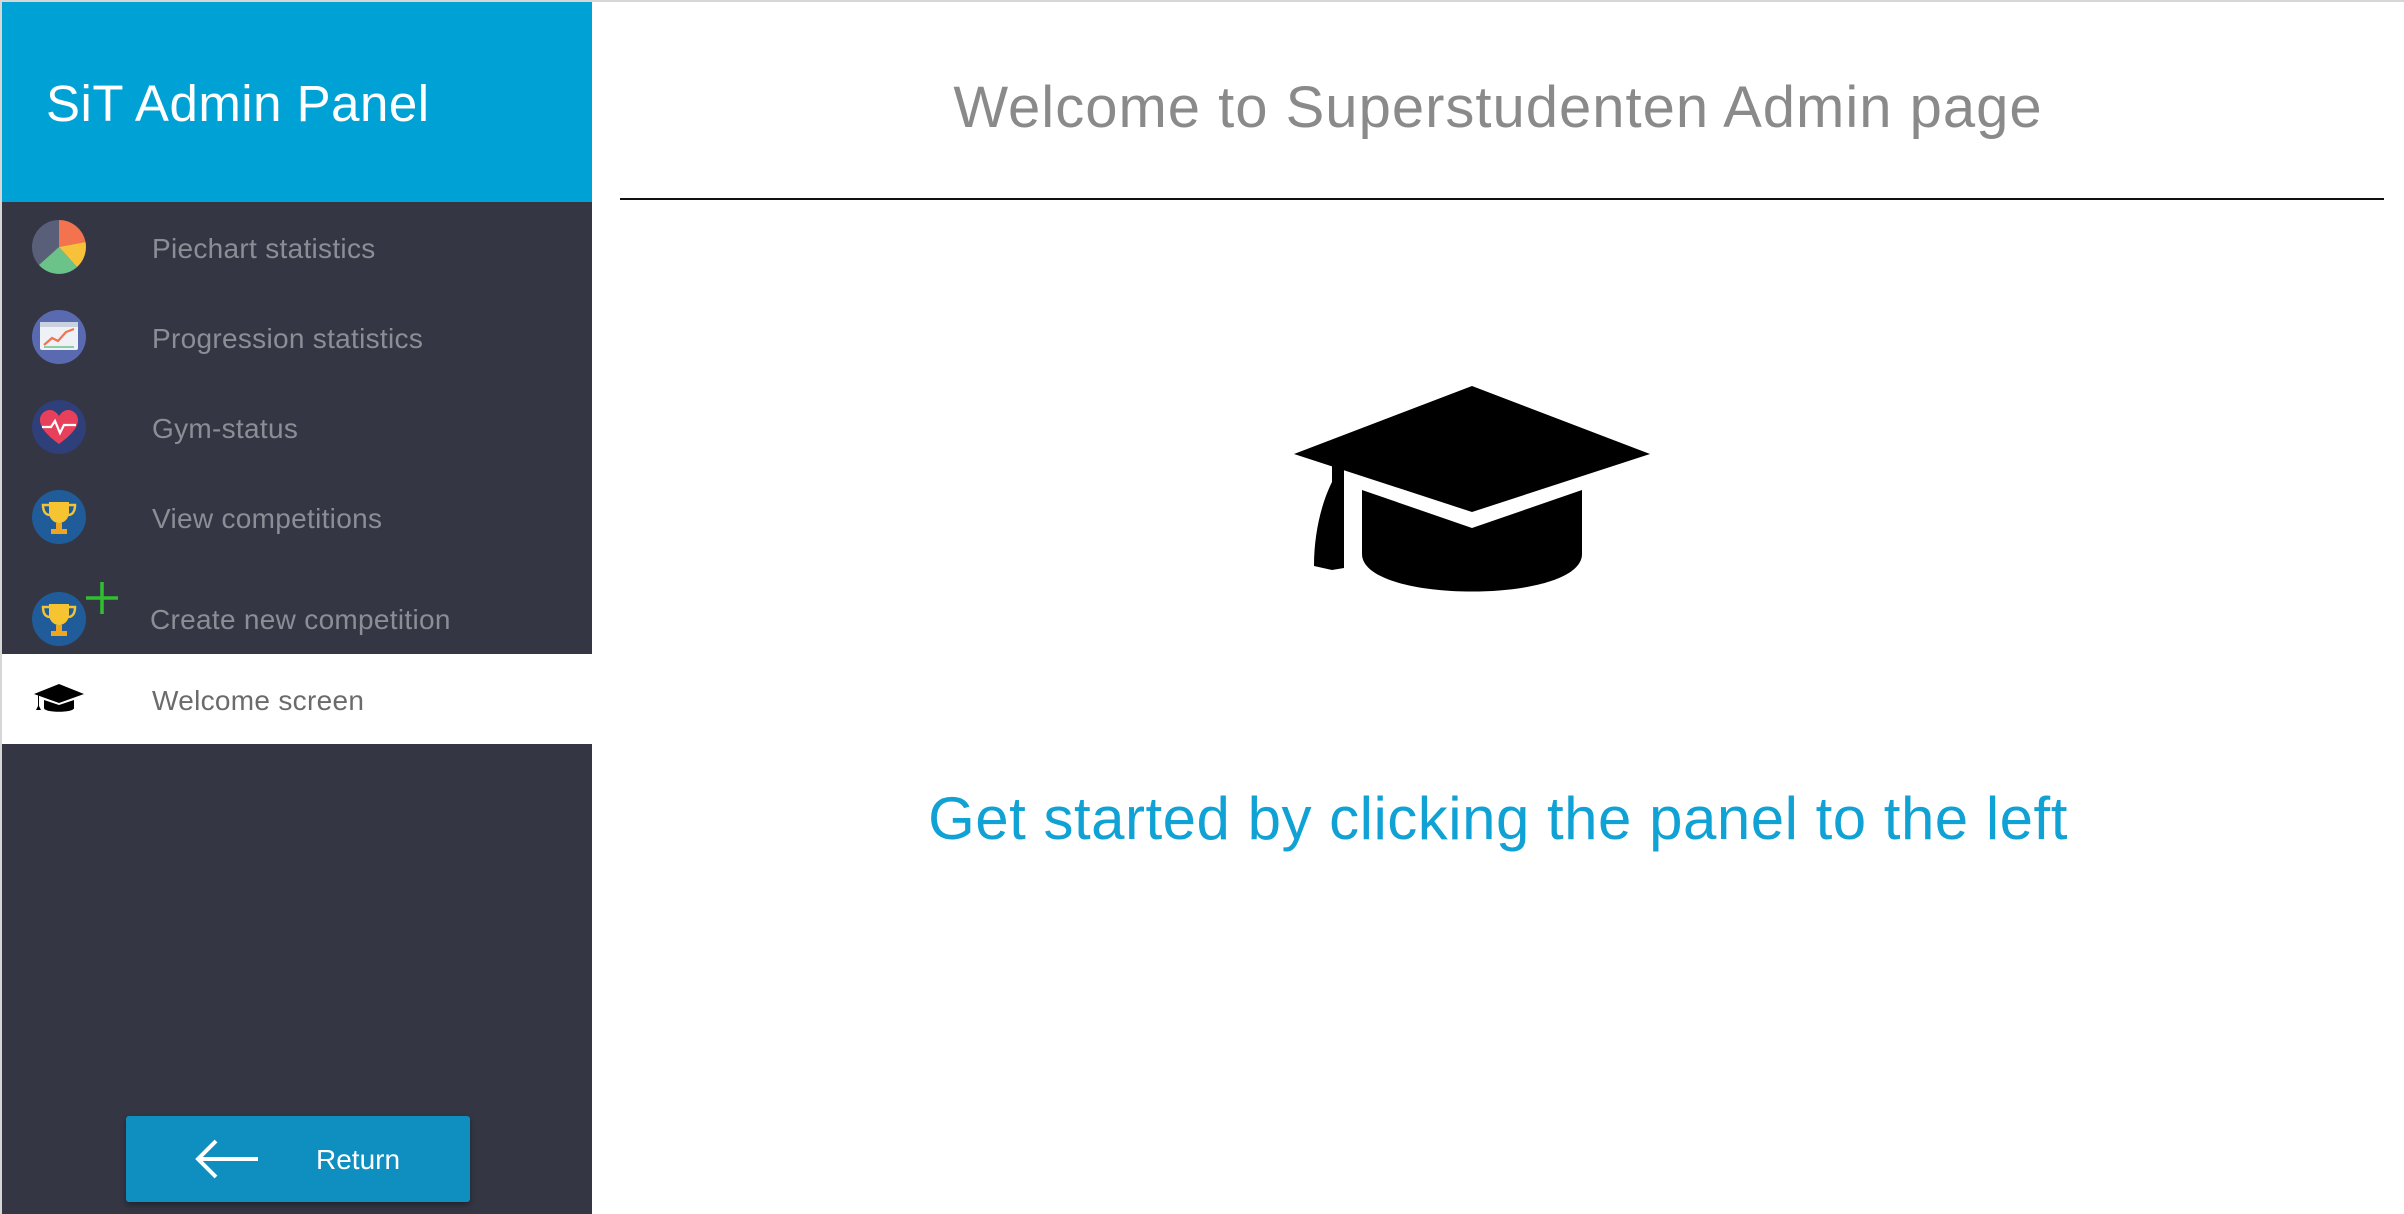  I want to click on trophy-icon, so click(59, 517).